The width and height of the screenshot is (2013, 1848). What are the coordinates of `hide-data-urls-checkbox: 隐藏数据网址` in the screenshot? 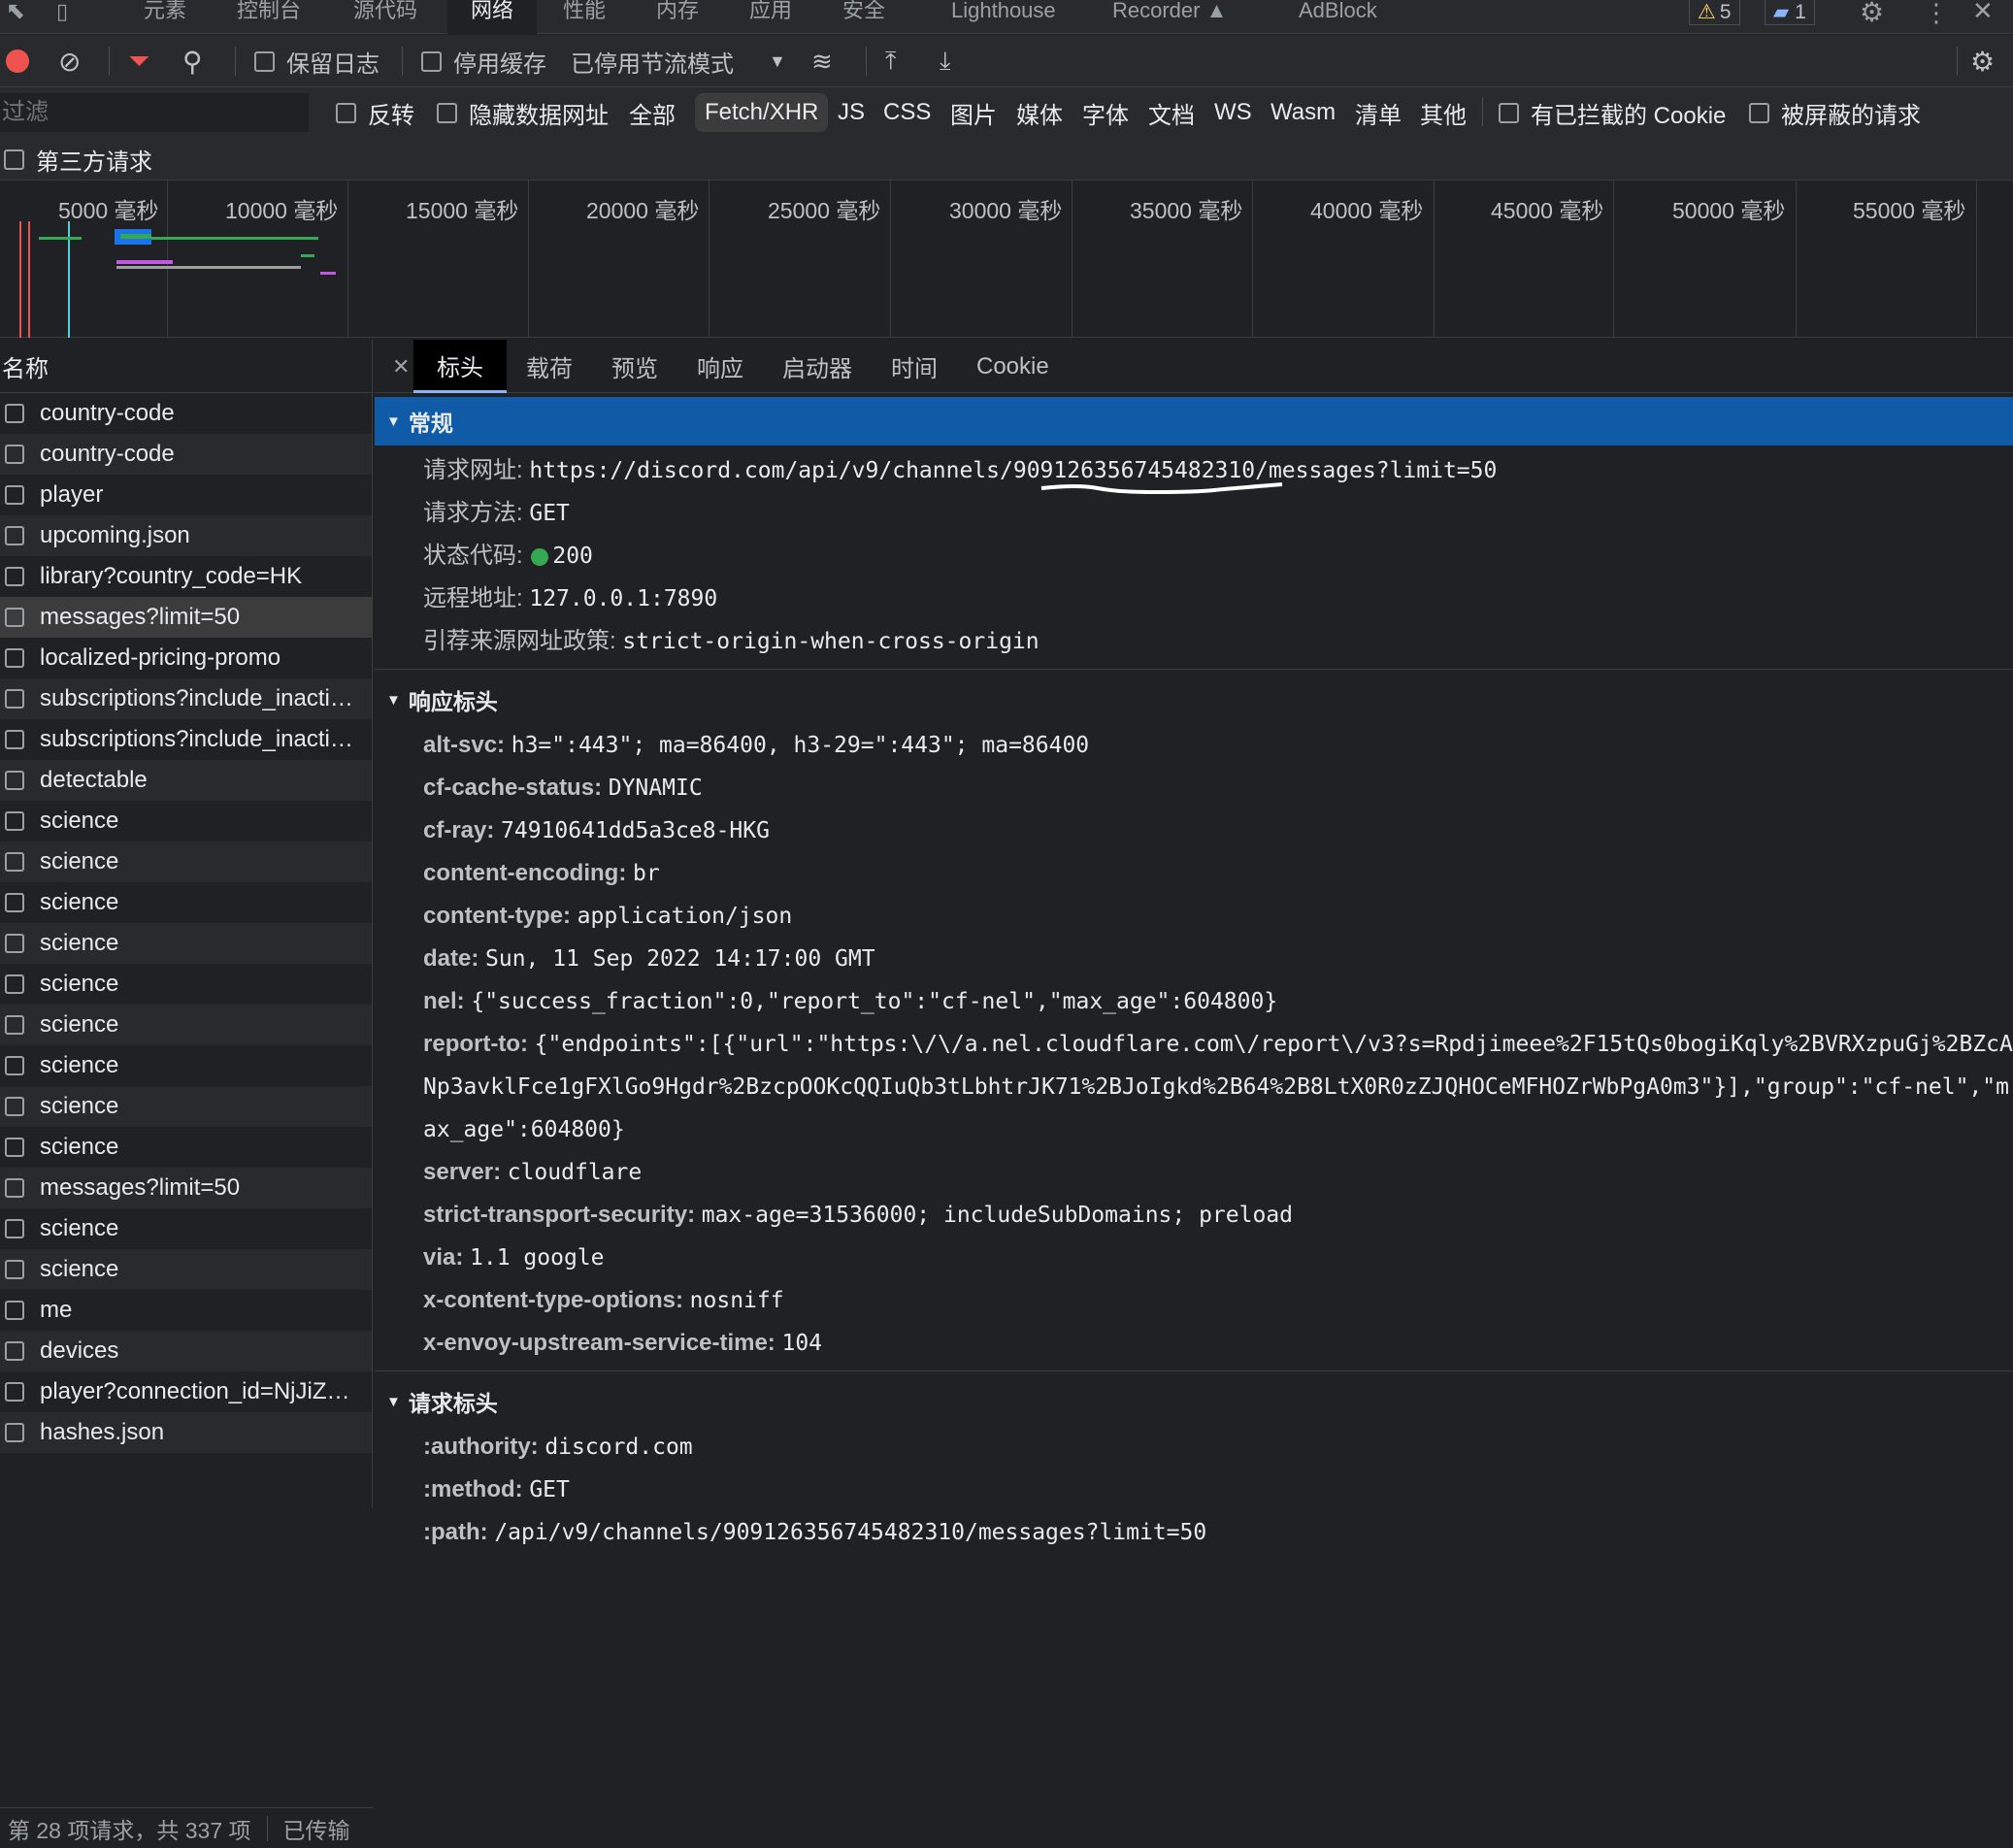 It's located at (523, 112).